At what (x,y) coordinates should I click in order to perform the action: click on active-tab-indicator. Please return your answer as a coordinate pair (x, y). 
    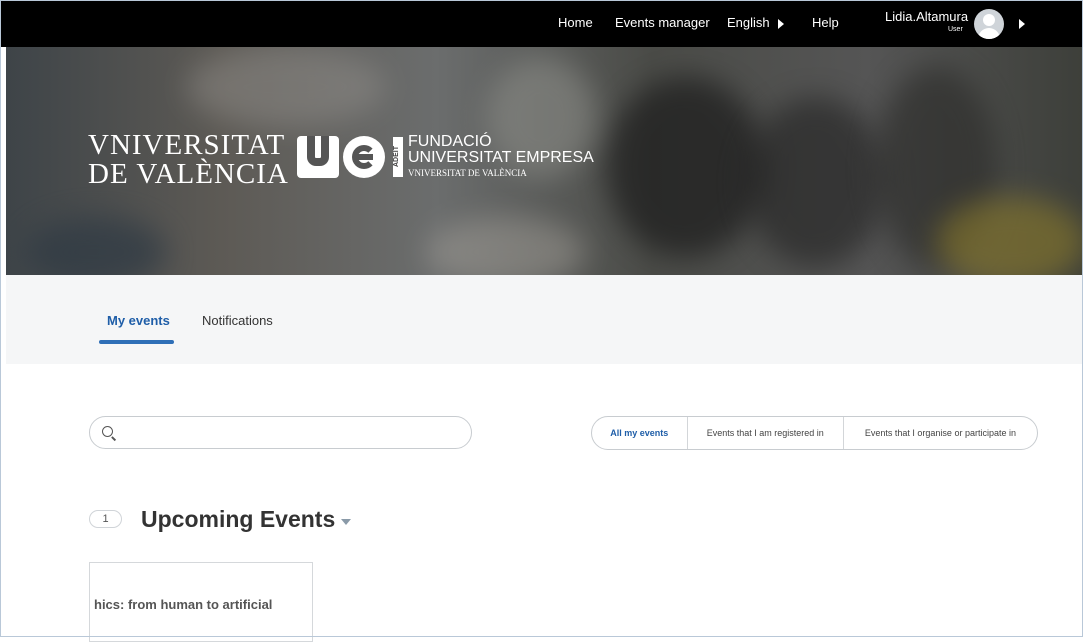
    Looking at the image, I should click on (136, 342).